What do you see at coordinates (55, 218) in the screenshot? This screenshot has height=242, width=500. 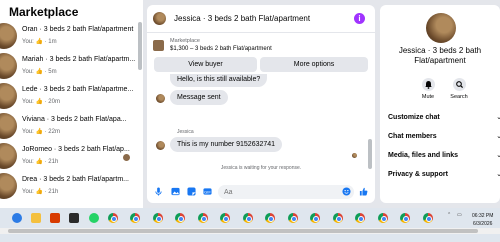 I see `store-icon` at bounding box center [55, 218].